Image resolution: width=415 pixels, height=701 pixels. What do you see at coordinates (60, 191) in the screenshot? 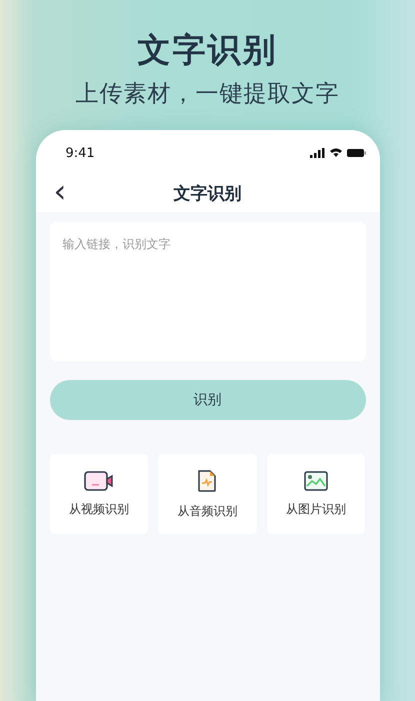
I see `back-button: ‹` at bounding box center [60, 191].